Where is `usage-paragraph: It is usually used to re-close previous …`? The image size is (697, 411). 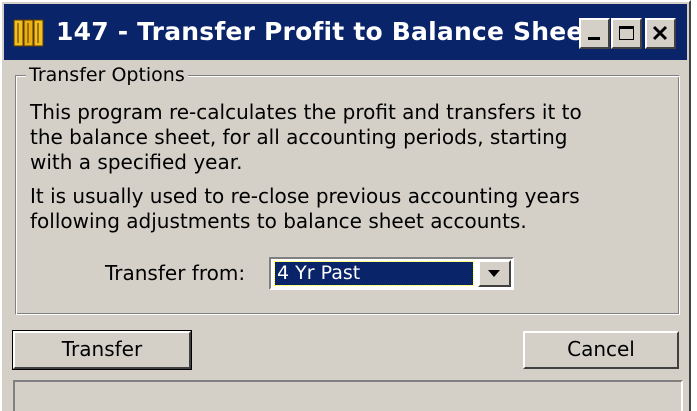 usage-paragraph: It is usually used to re-close previous … is located at coordinates (305, 209).